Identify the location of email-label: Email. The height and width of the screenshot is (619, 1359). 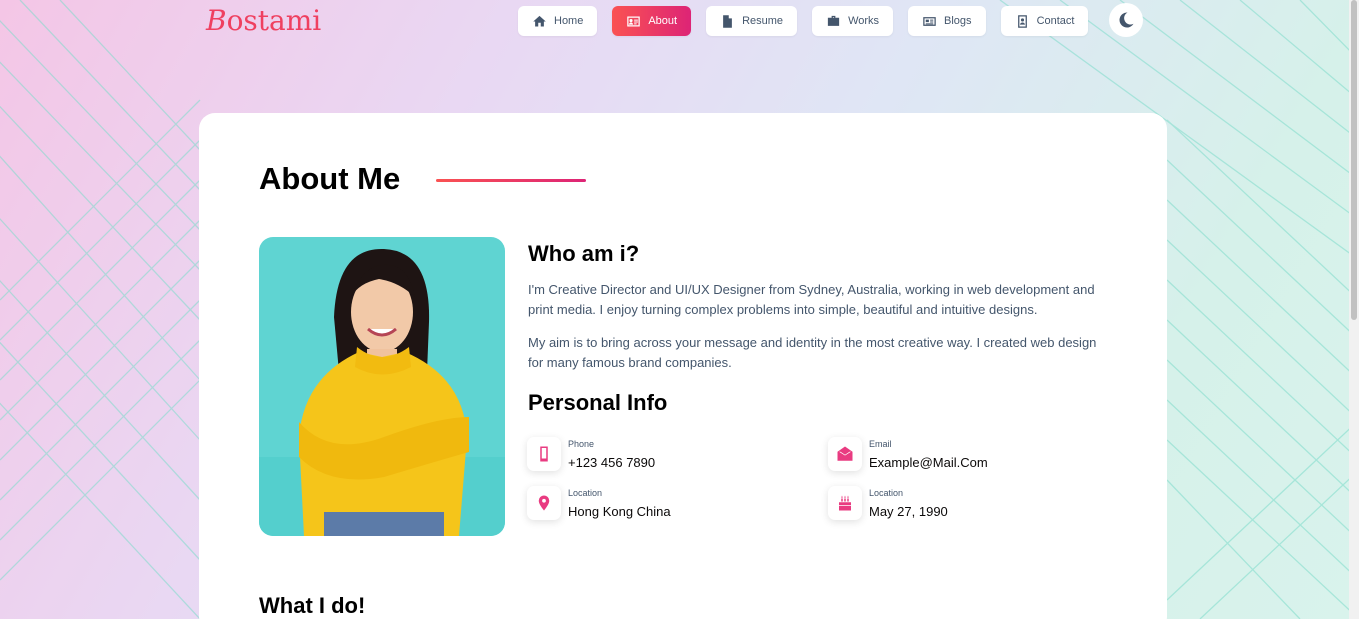
(880, 443).